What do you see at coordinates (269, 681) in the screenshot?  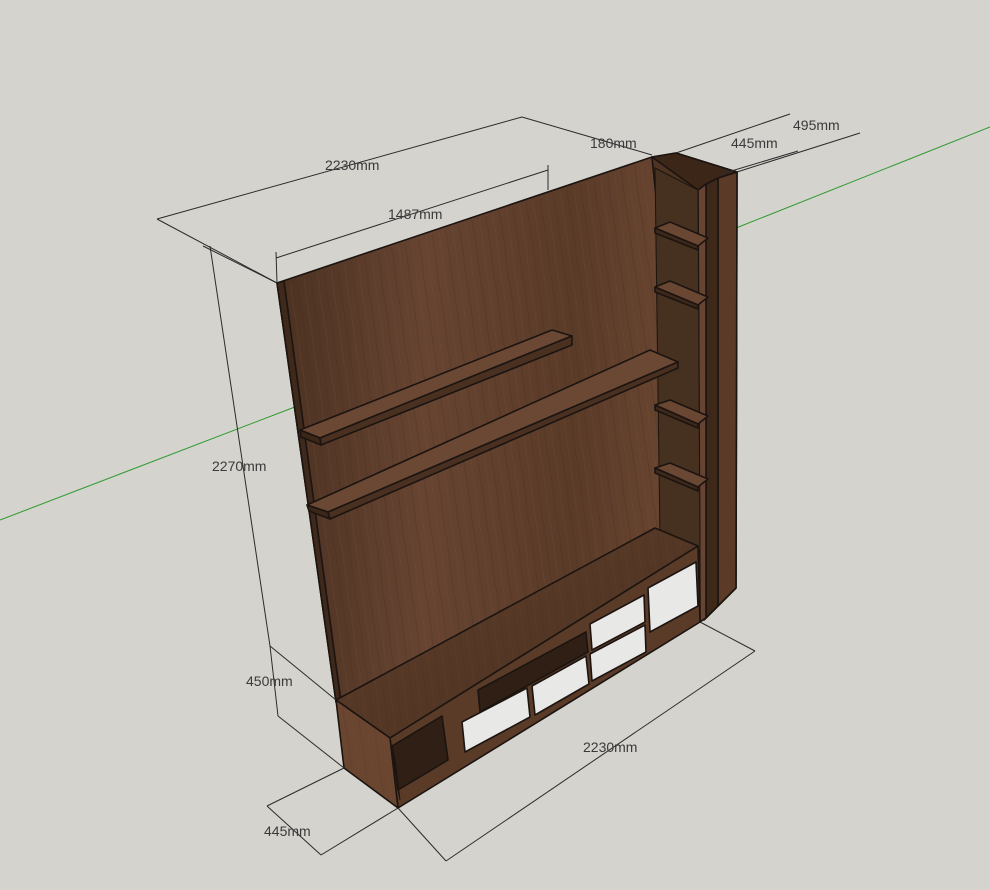 I see `dim-base-height: 450mm` at bounding box center [269, 681].